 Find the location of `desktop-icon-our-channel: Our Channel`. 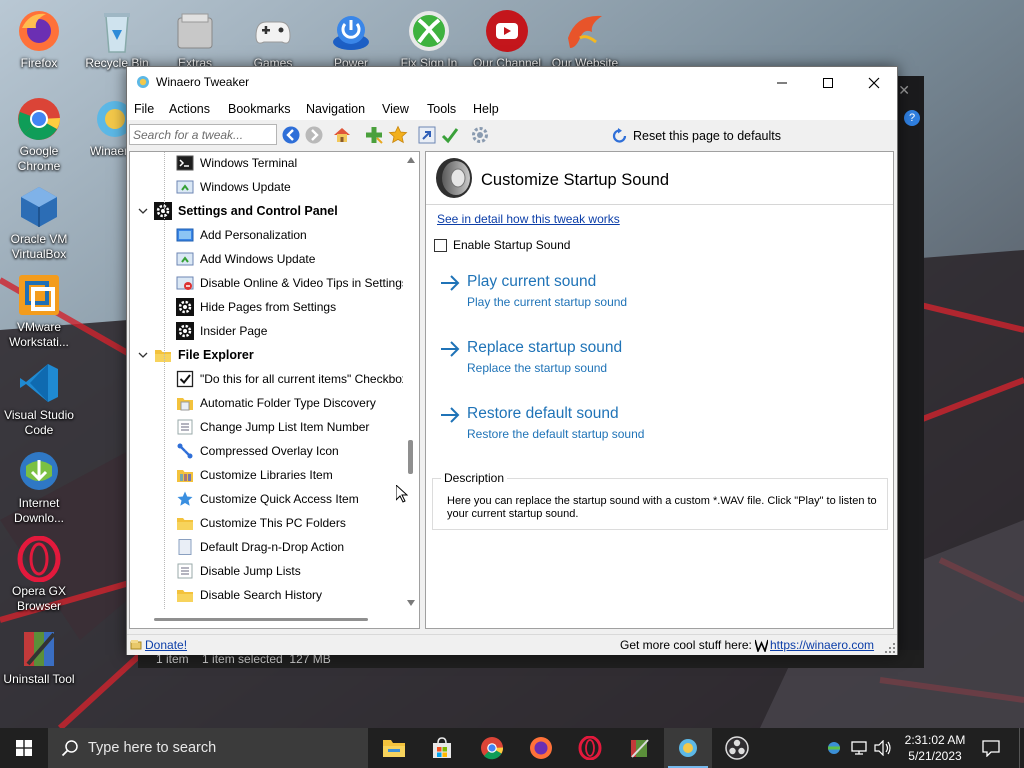

desktop-icon-our-channel: Our Channel is located at coordinates (507, 39).